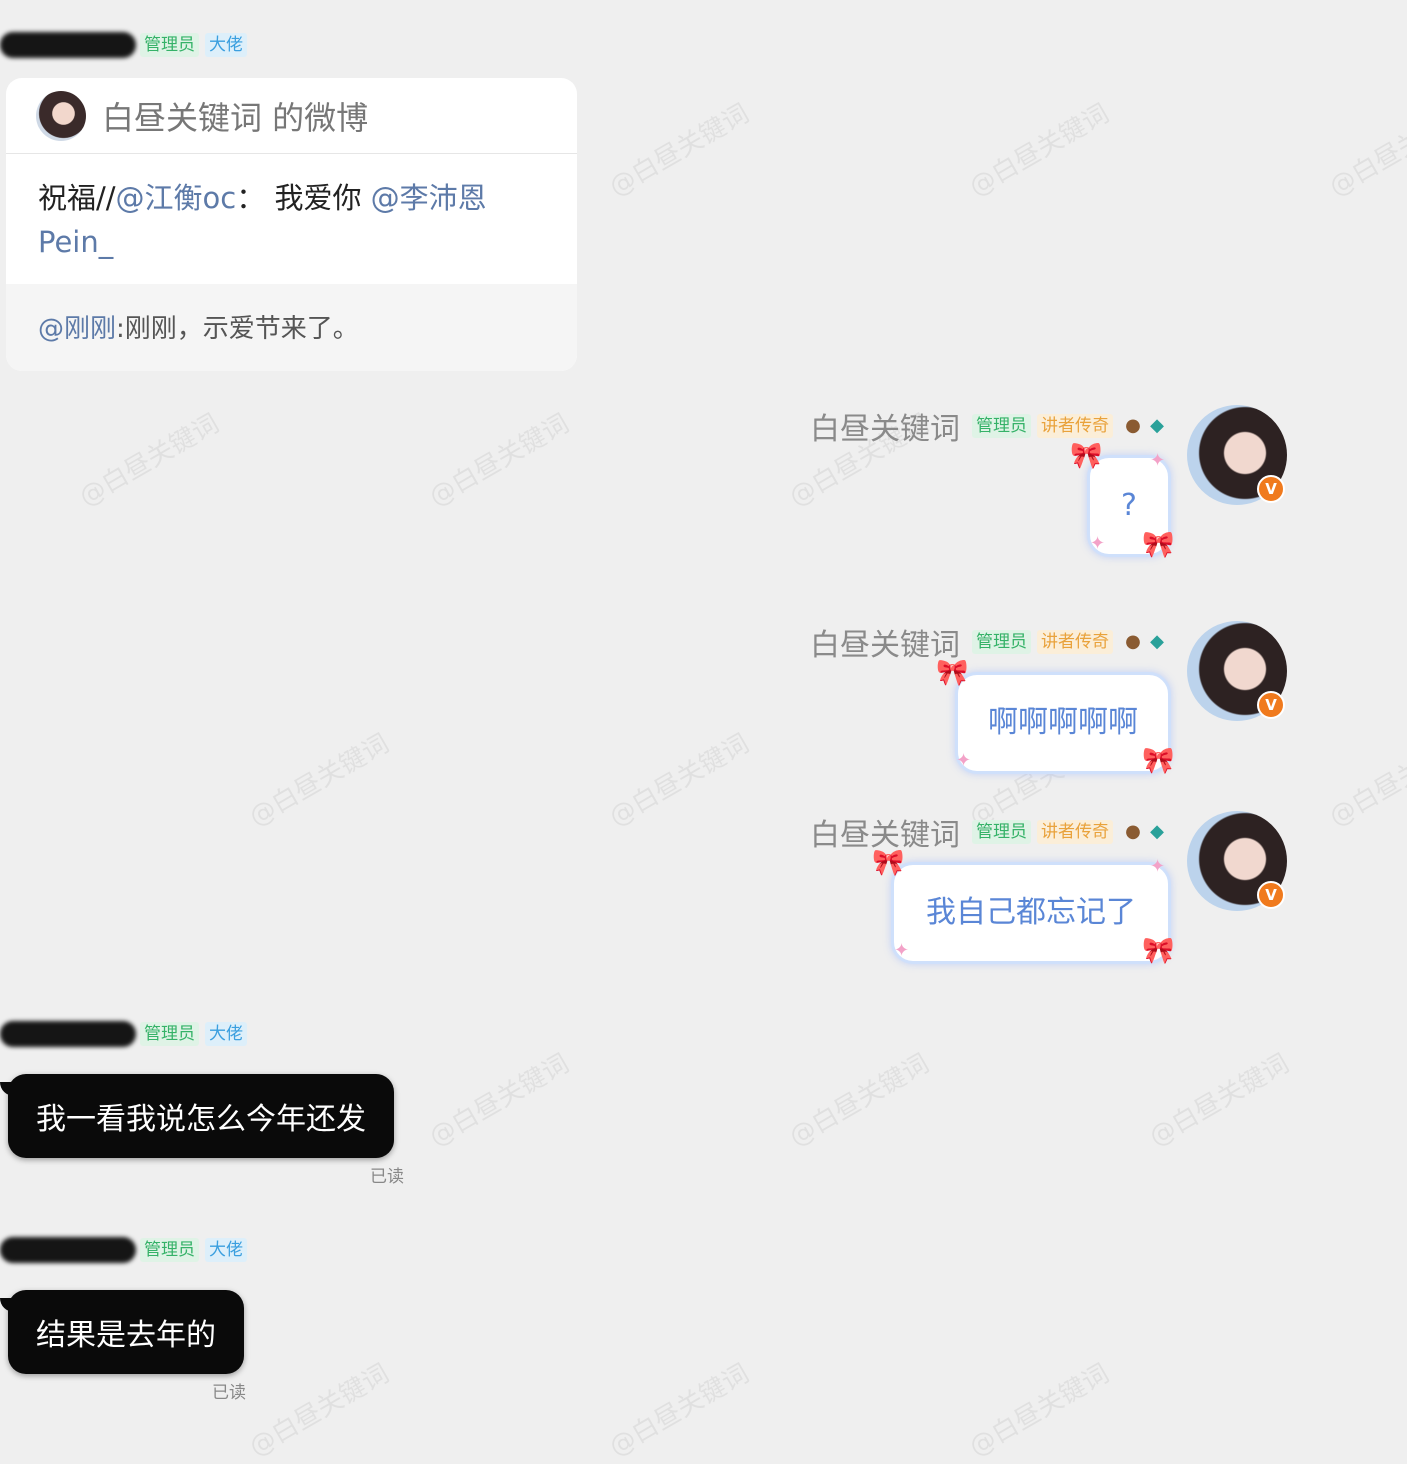 The image size is (1407, 1464). I want to click on message-text: 我自己都忘记了, so click(1031, 912).